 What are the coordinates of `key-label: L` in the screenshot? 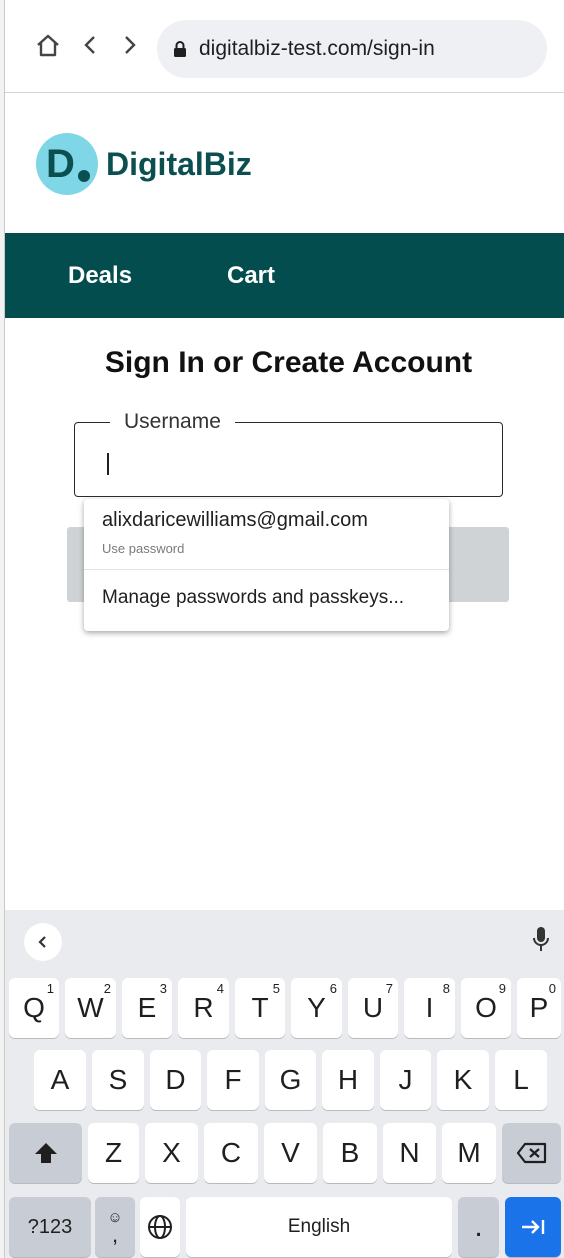 It's located at (521, 1079).